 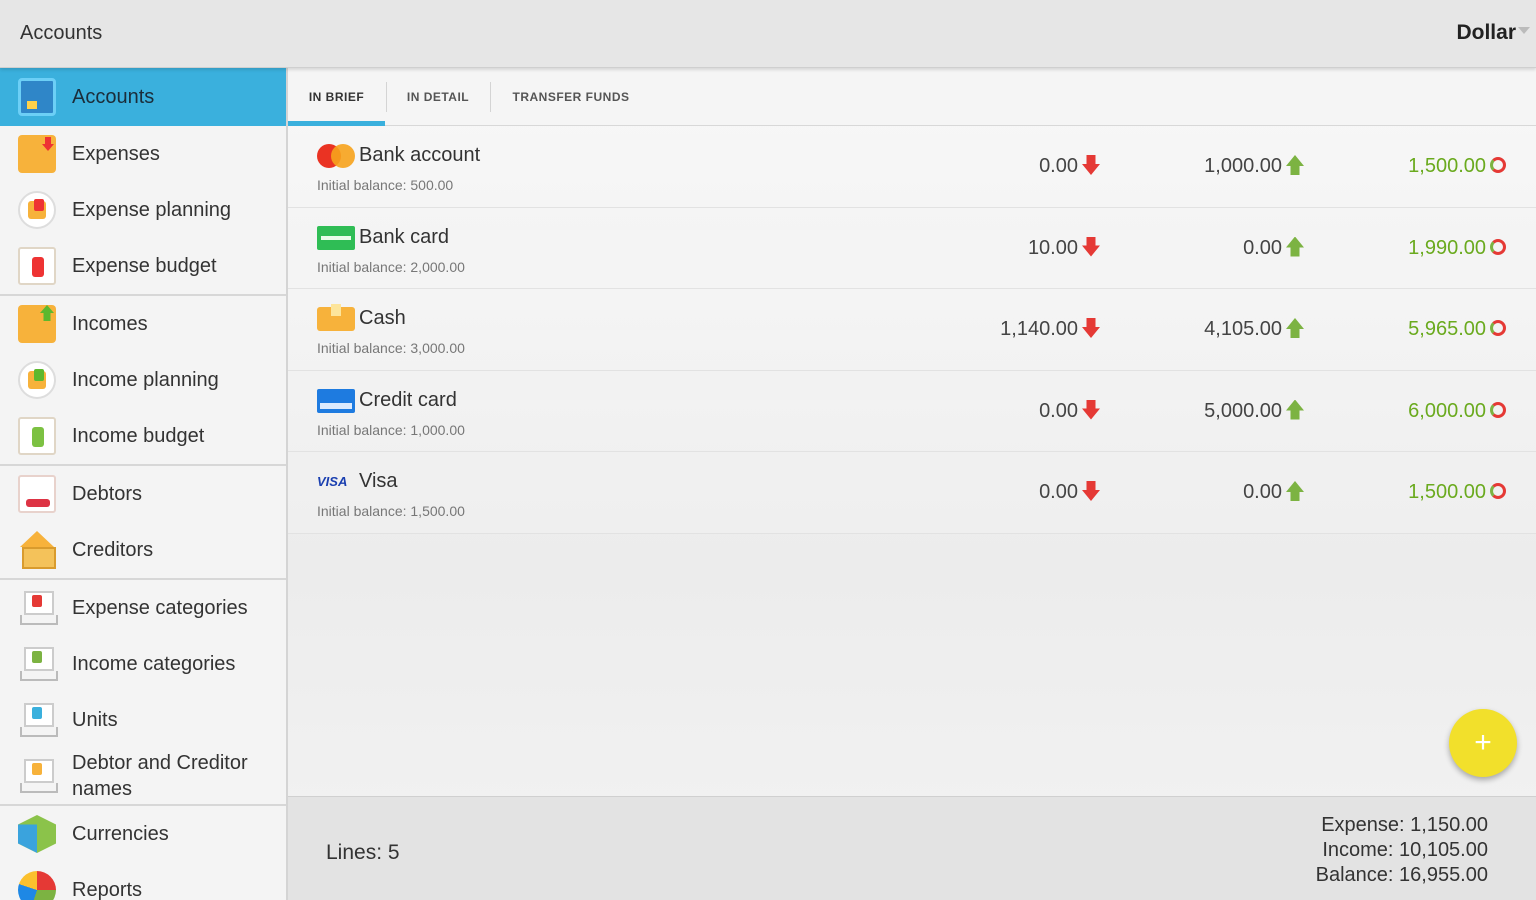 What do you see at coordinates (154, 663) in the screenshot?
I see `sidebar-item-label: Income categories` at bounding box center [154, 663].